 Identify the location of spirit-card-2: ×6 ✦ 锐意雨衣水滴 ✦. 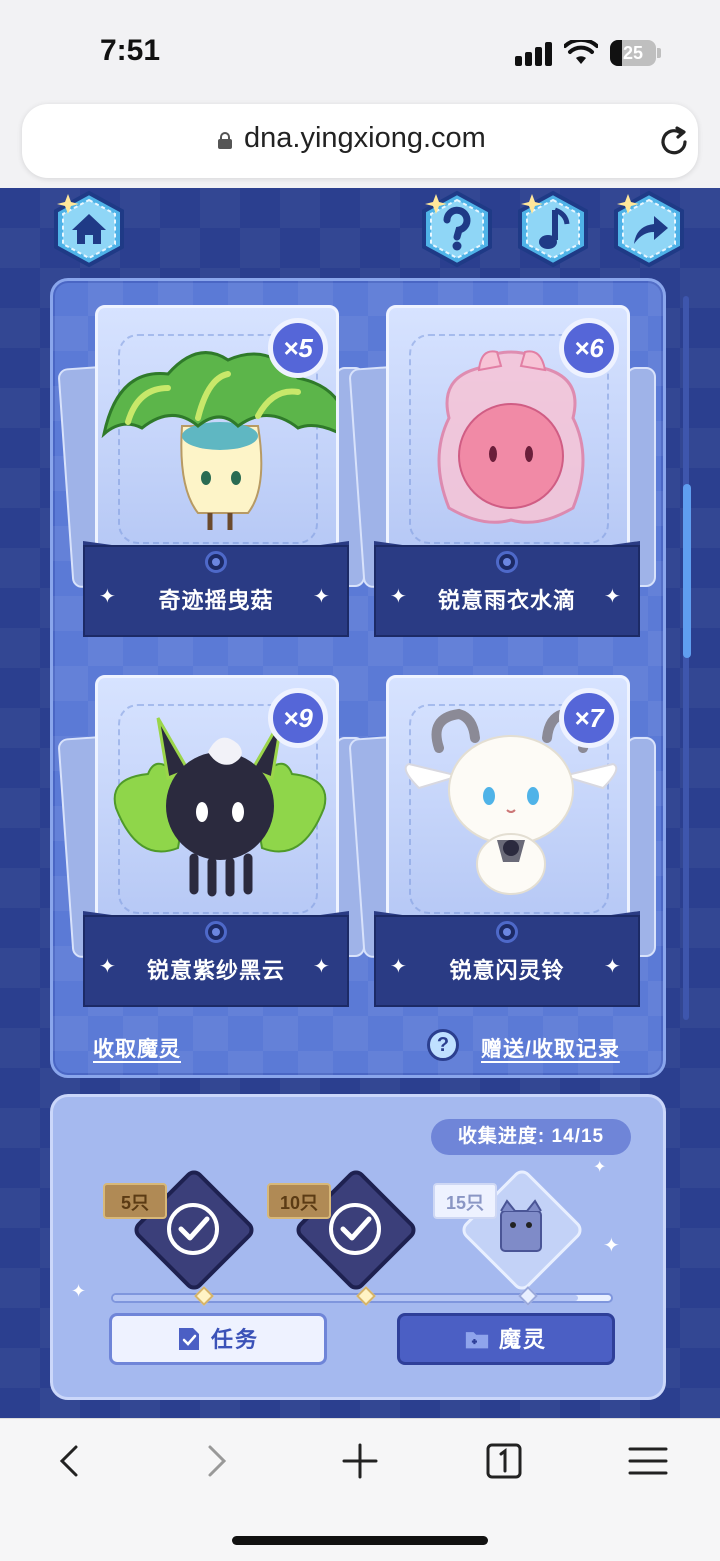
(502, 467).